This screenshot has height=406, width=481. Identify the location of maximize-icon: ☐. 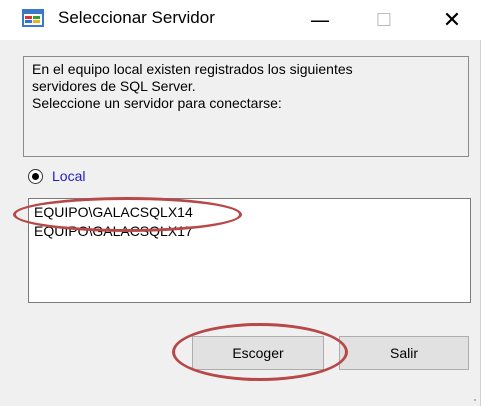
(384, 20).